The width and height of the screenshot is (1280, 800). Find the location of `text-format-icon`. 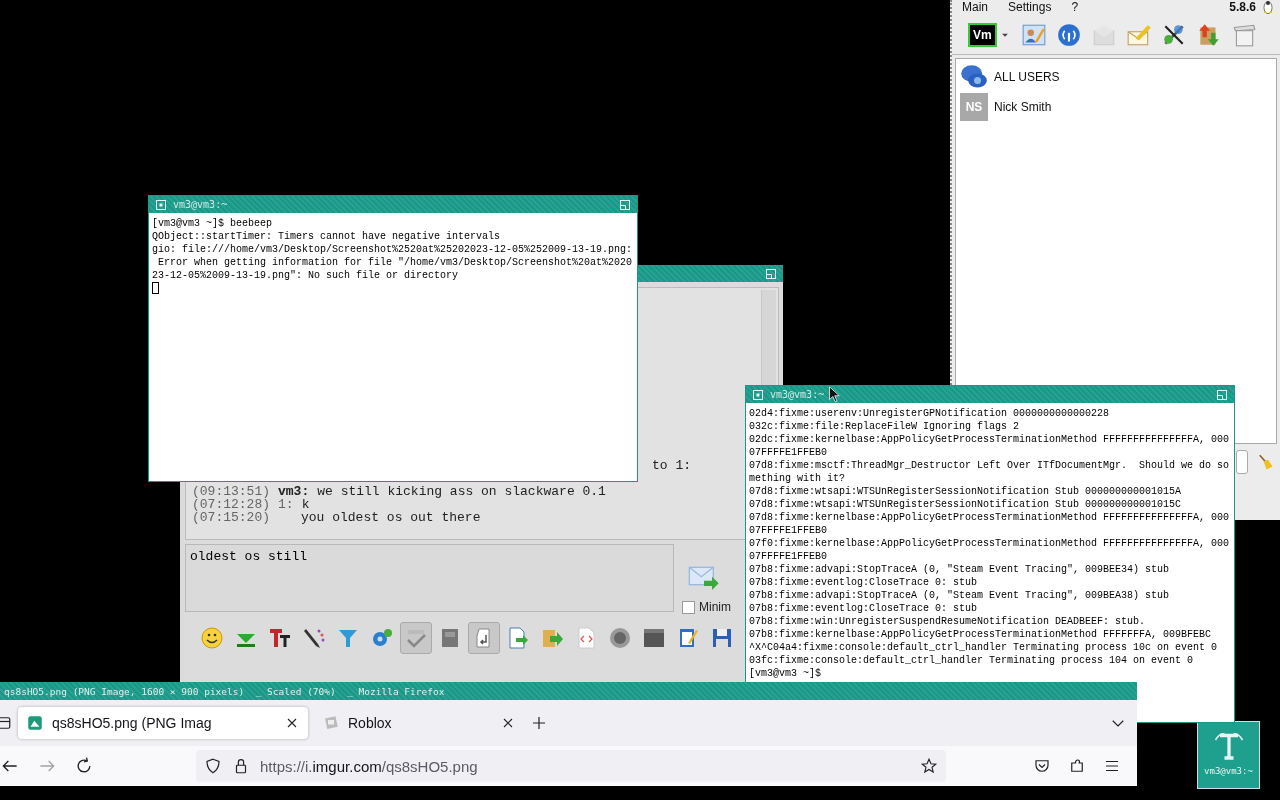

text-format-icon is located at coordinates (280, 638).